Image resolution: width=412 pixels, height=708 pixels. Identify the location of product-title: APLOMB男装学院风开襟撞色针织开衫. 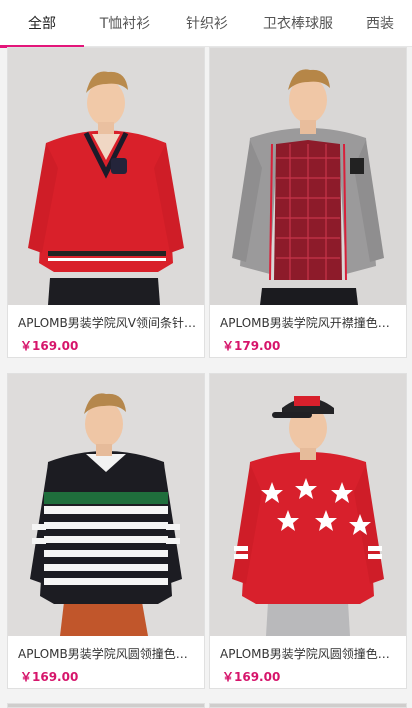
(309, 322).